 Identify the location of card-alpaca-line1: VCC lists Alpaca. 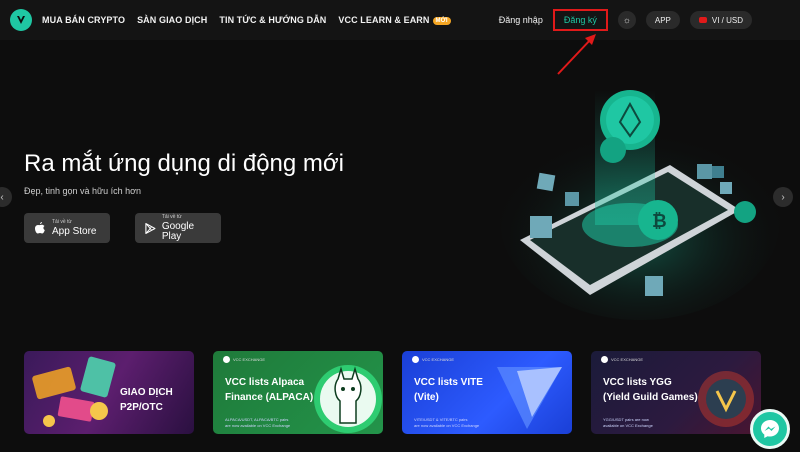
(265, 382).